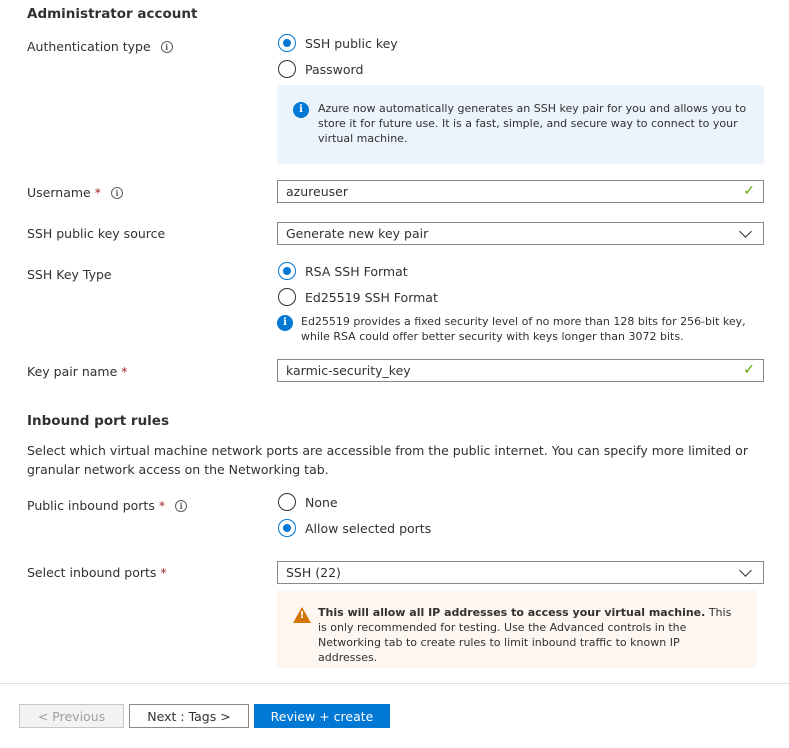 This screenshot has height=748, width=789. I want to click on select-inbound-ports-label: Select inbound ports *, so click(97, 572).